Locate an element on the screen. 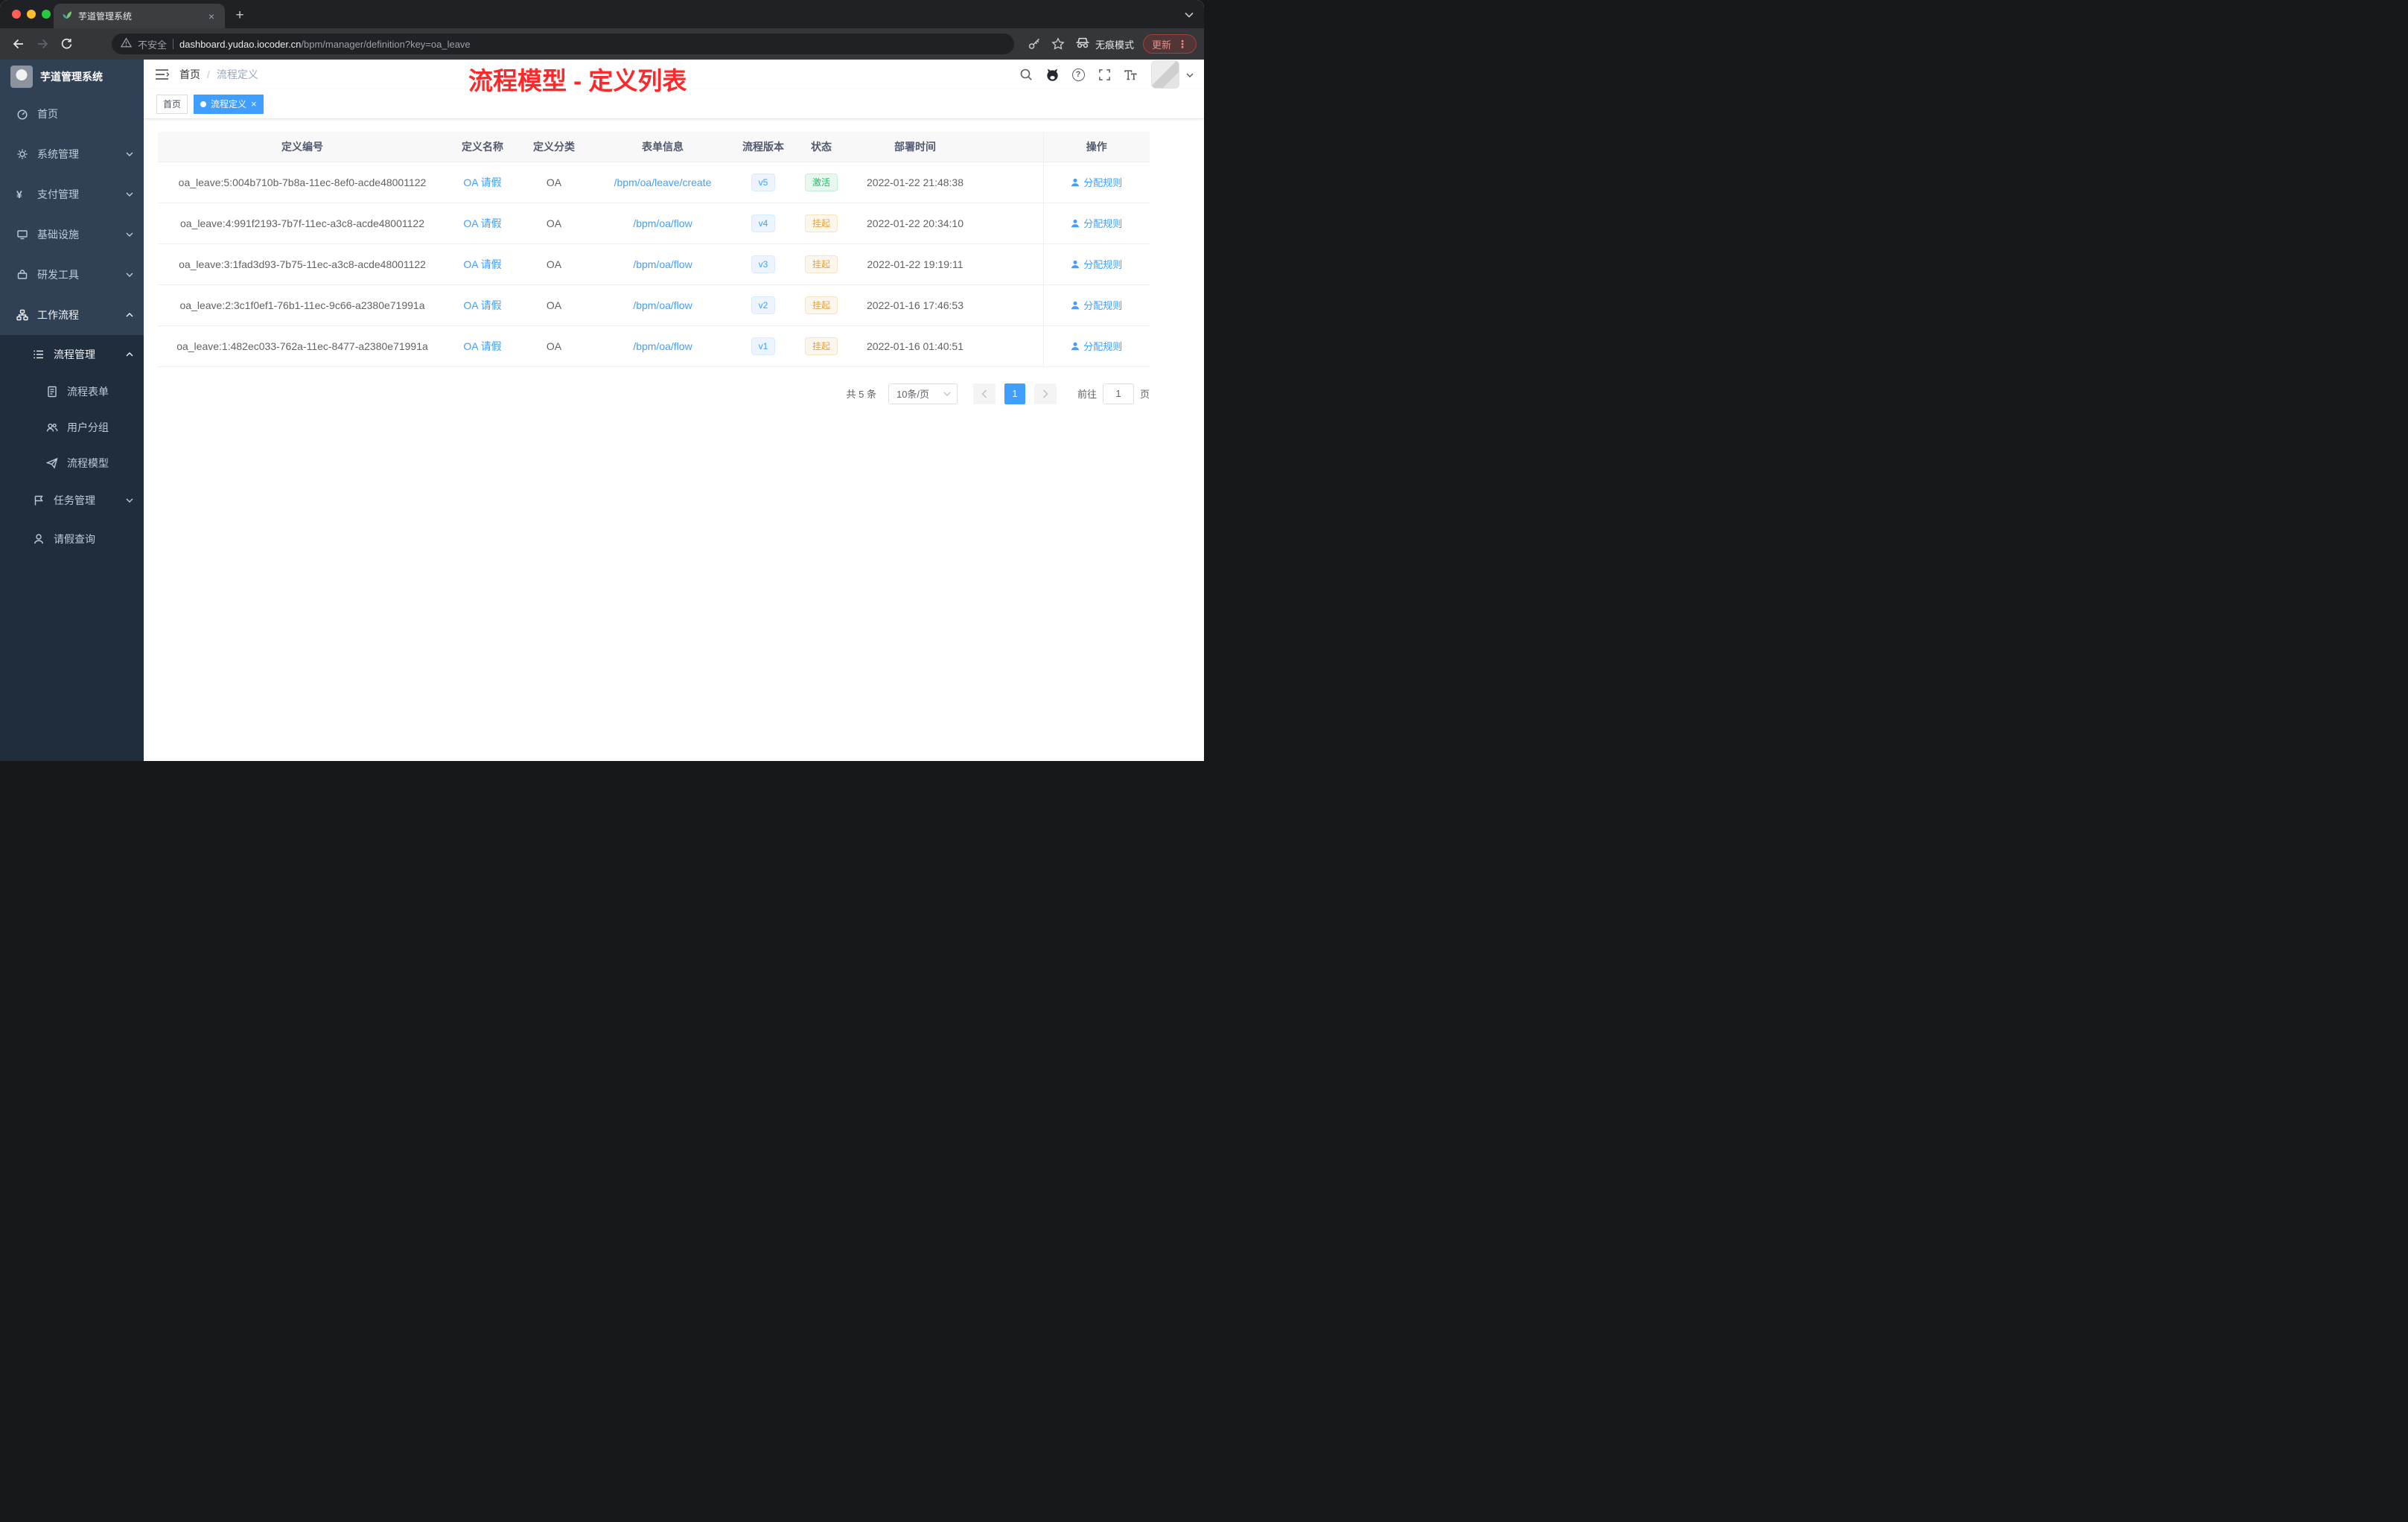 The width and height of the screenshot is (2408, 1522). sidebar-item-payment: ¥ 支付管理 is located at coordinates (72, 194).